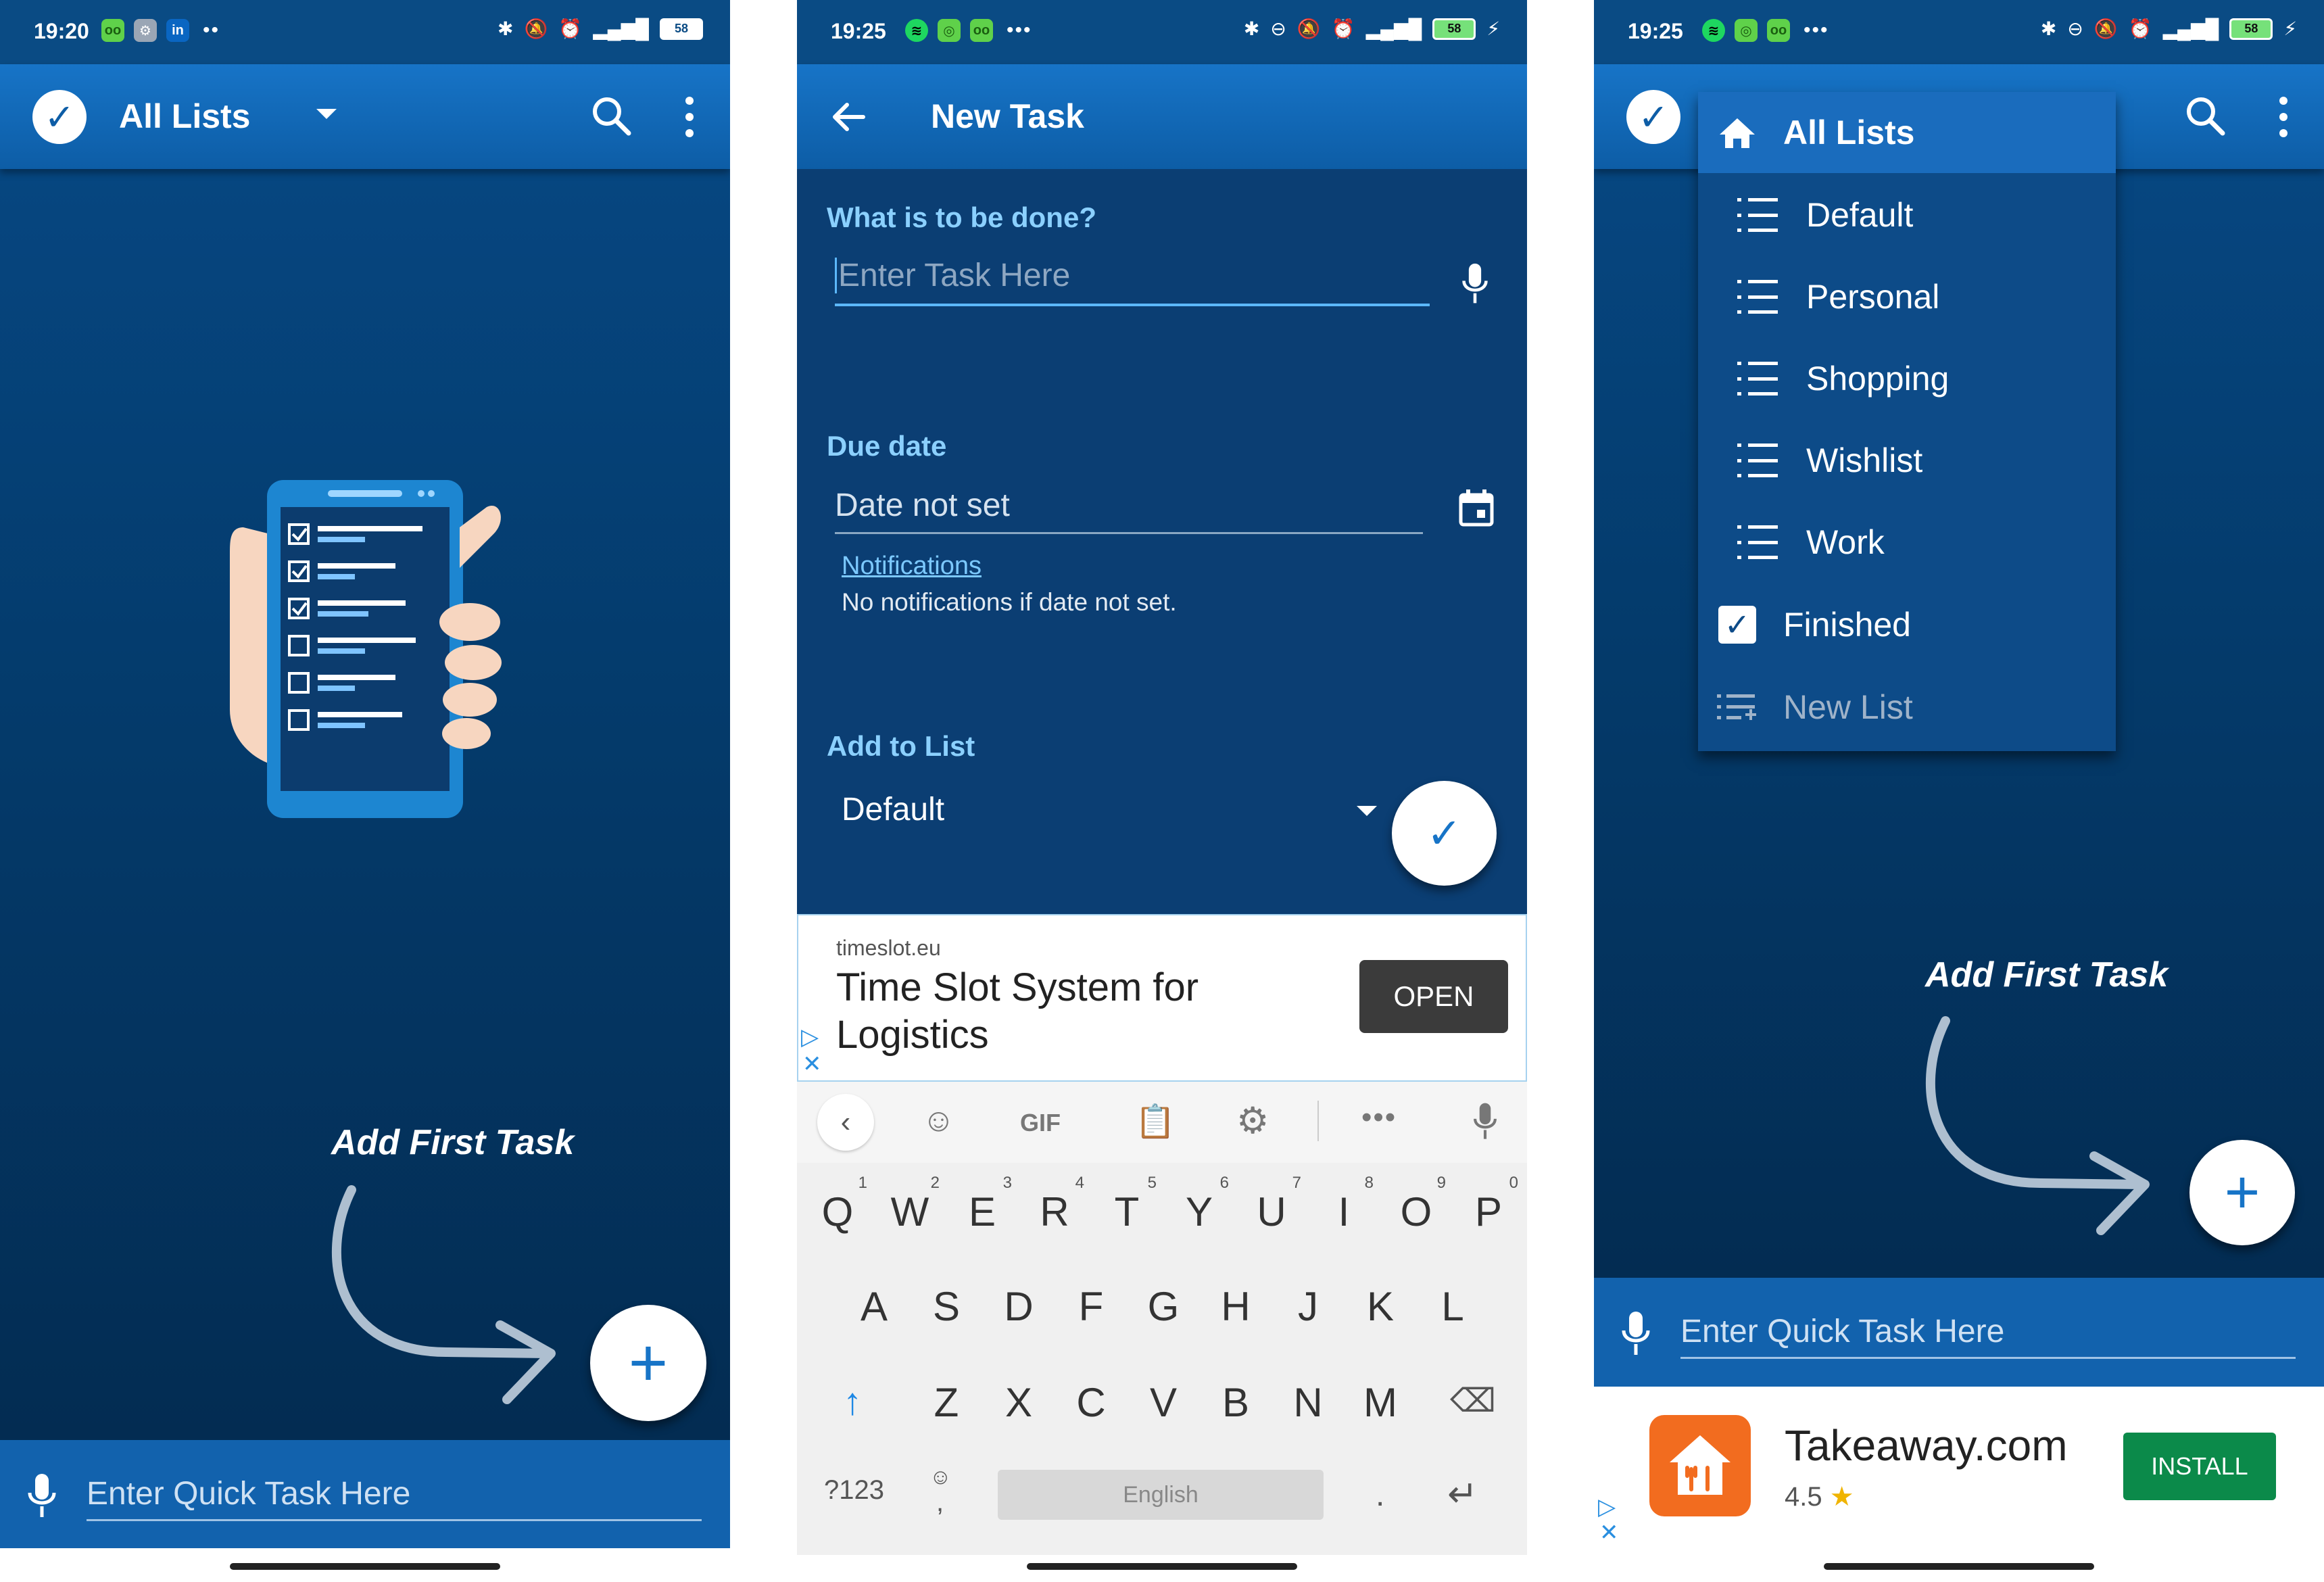 The image size is (2324, 1582). What do you see at coordinates (1163, 1402) in the screenshot?
I see `key-v: V` at bounding box center [1163, 1402].